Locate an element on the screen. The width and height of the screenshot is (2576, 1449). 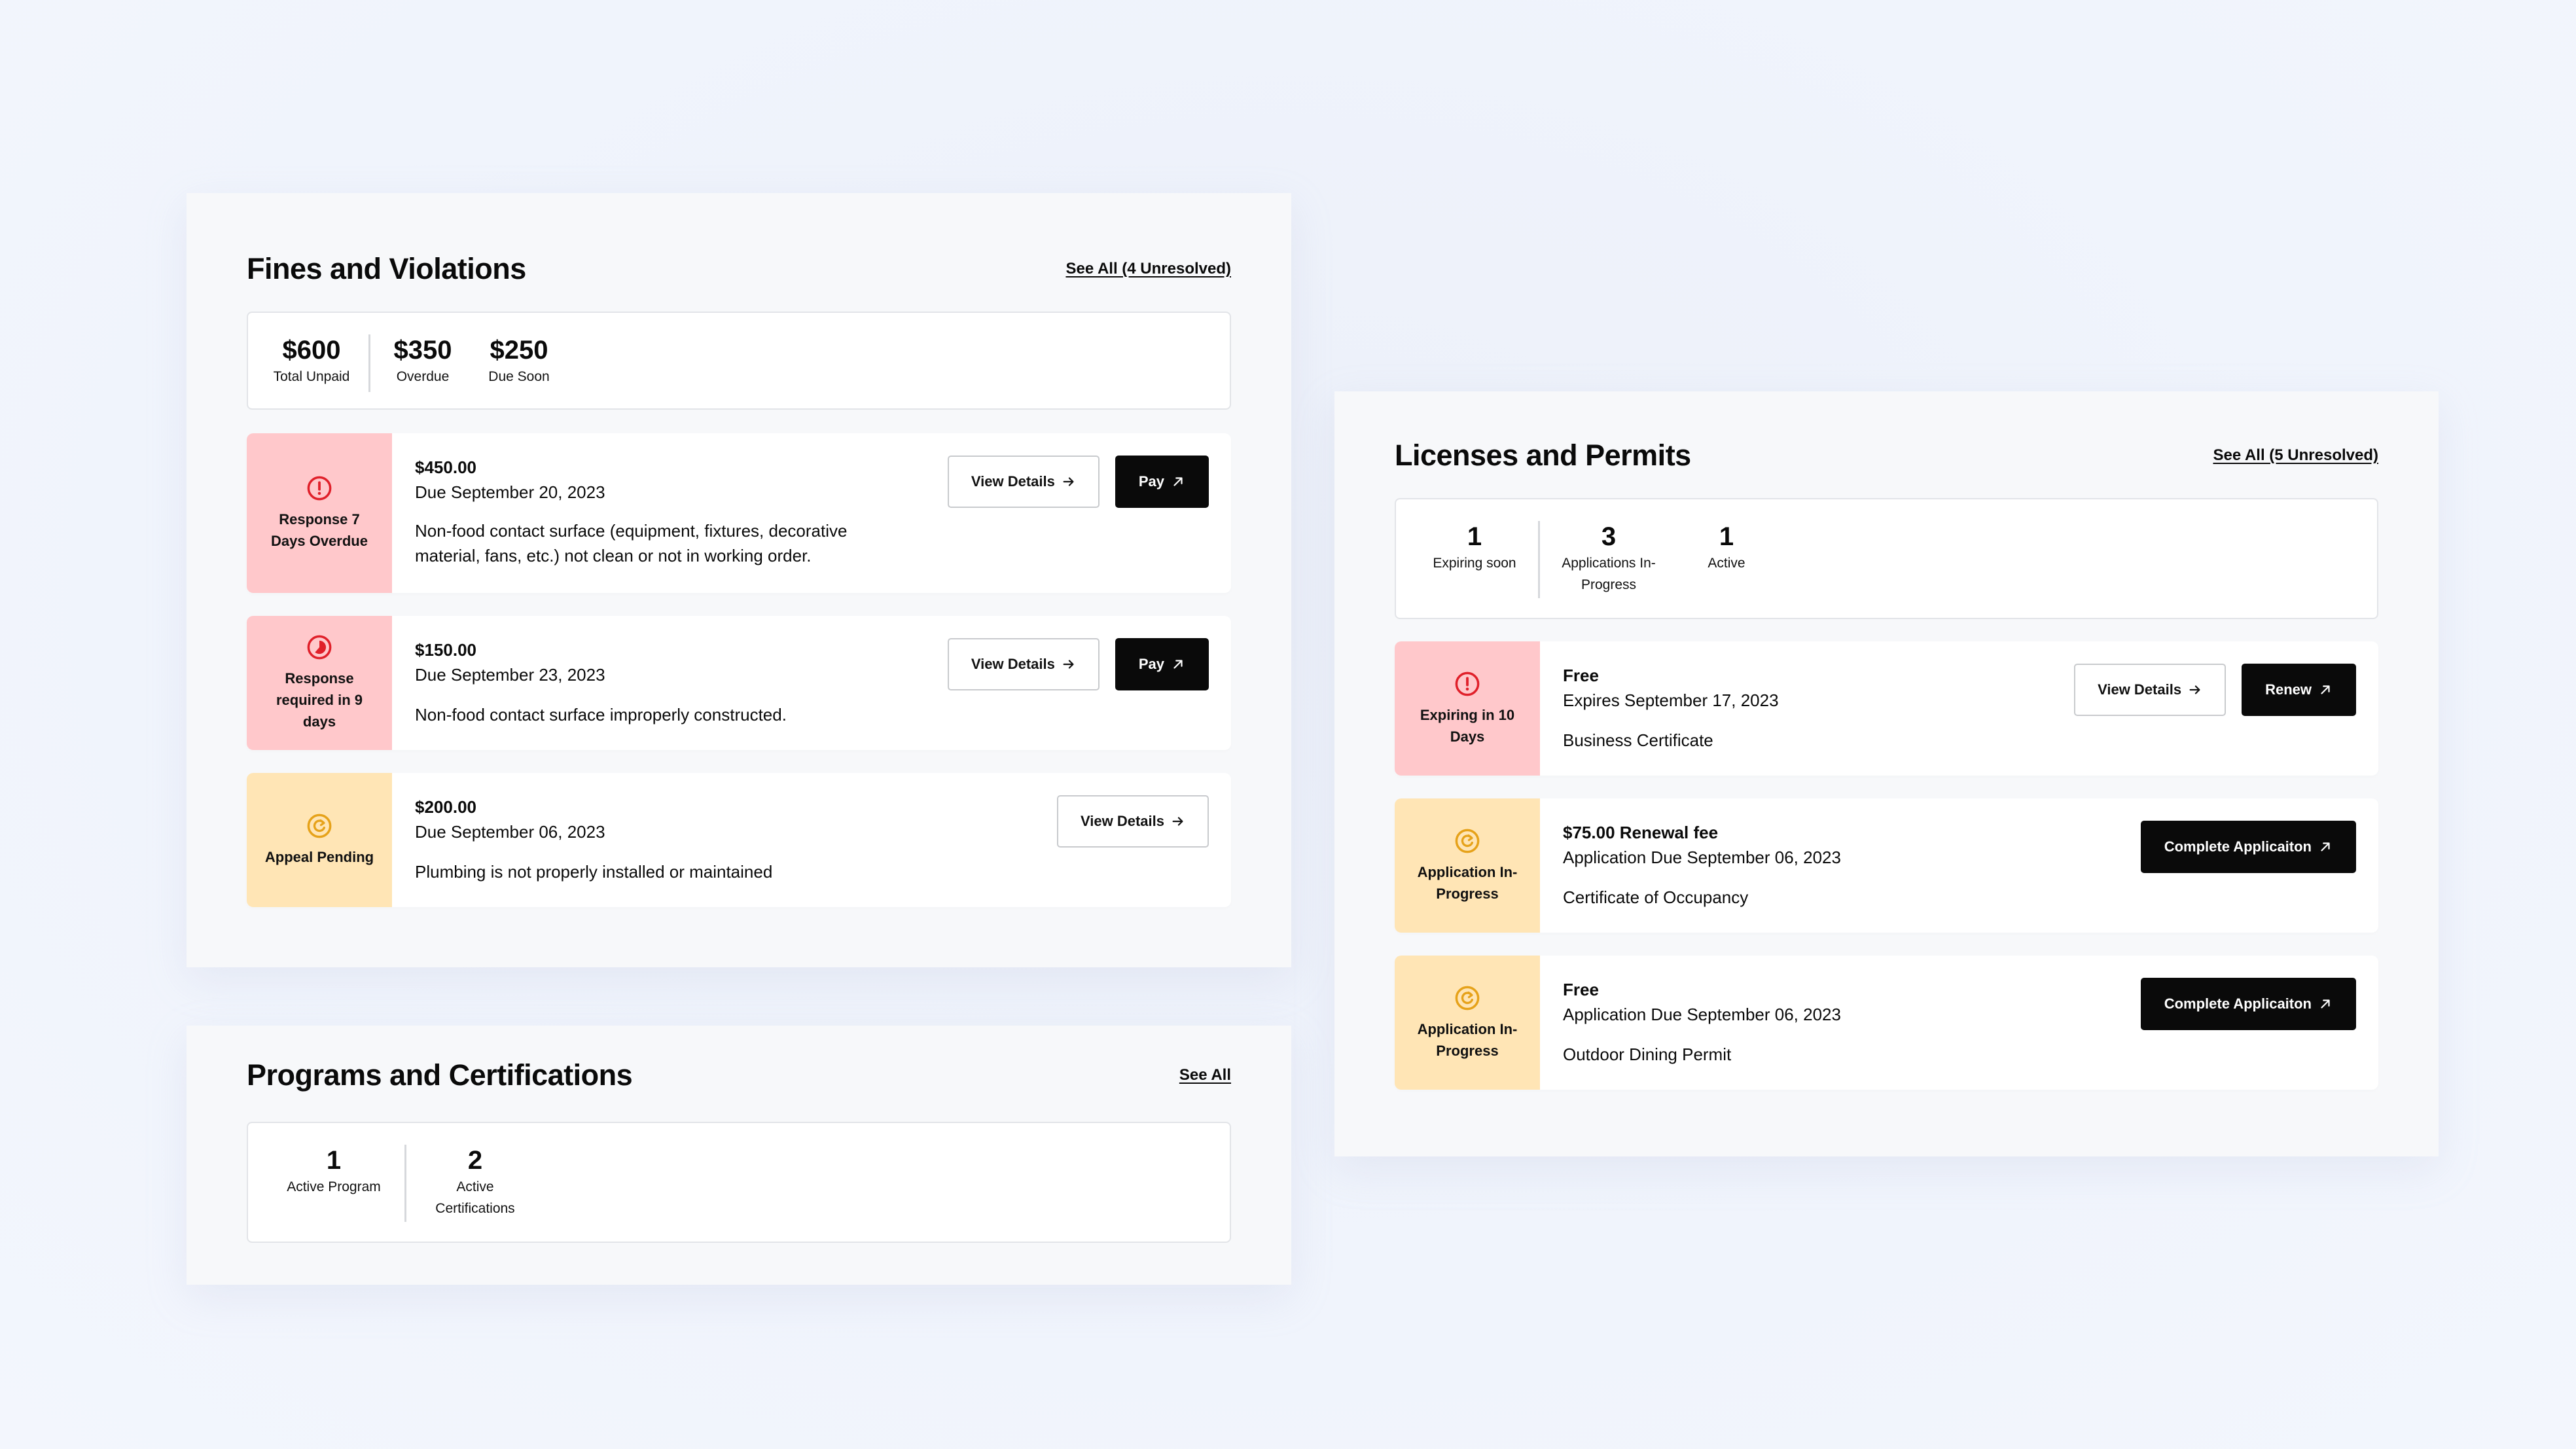
stat-active: 1 Active is located at coordinates (1726, 547).